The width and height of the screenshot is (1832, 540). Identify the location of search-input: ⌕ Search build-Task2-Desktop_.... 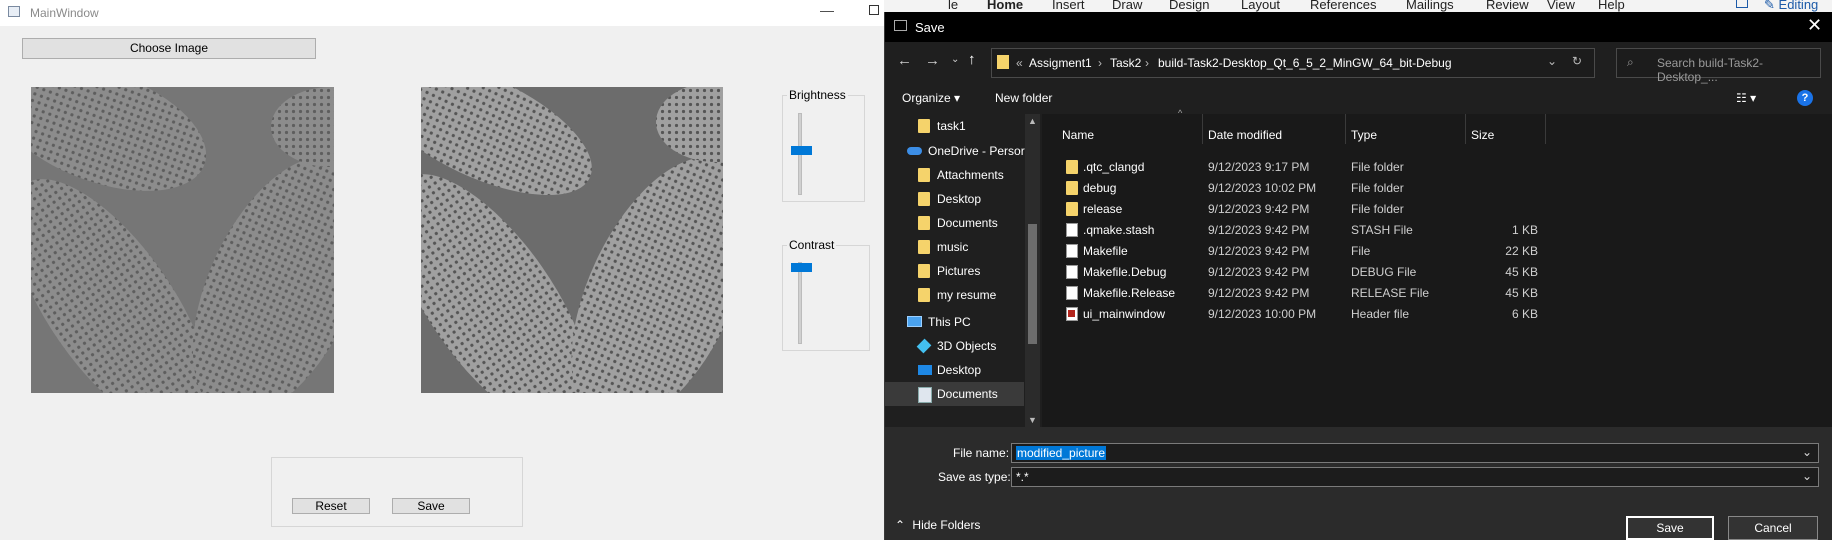
(1718, 66).